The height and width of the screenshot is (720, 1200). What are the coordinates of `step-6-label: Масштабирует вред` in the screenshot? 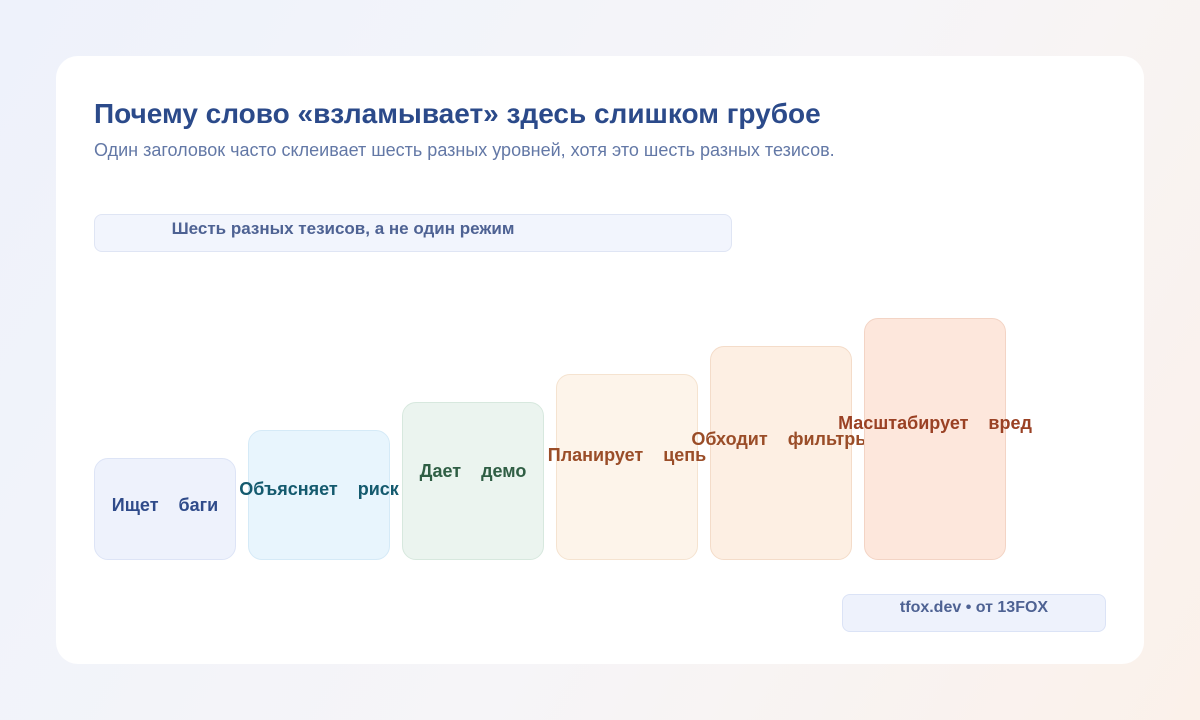 It's located at (935, 423).